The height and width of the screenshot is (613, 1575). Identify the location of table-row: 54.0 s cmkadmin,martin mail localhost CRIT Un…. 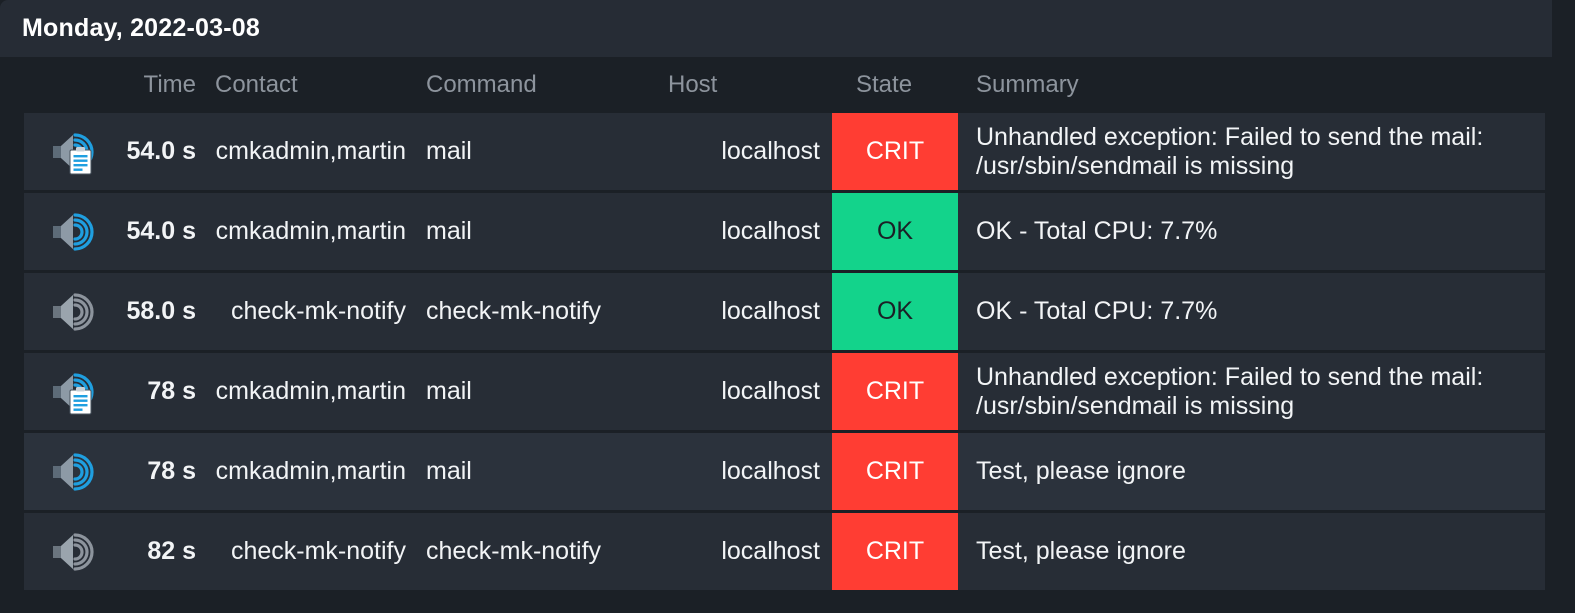
(784, 151).